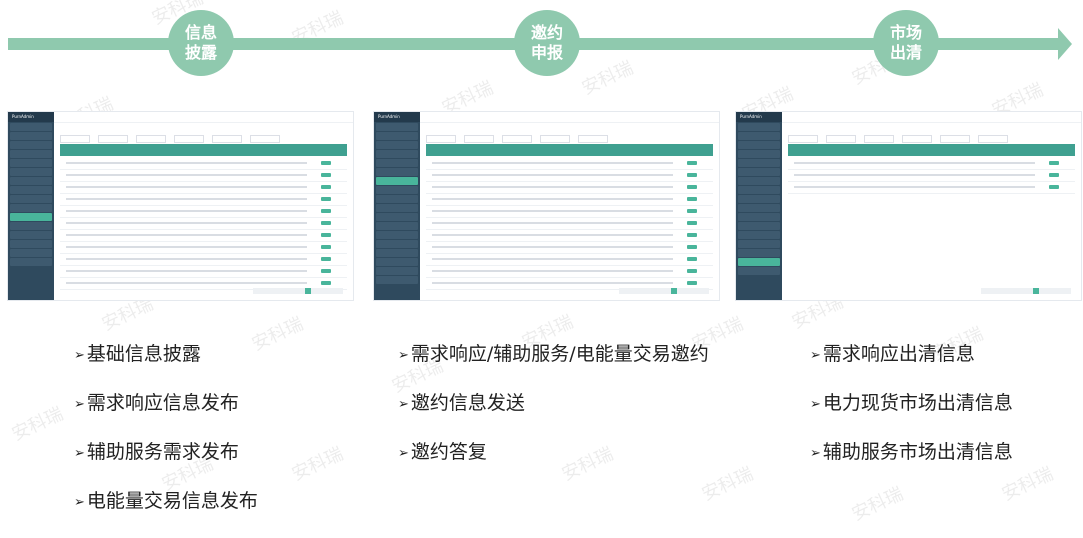  Describe the element at coordinates (553, 415) in the screenshot. I see `list-invitation: ➢ 需求响应/辅助服务/电能量交易邀约 ➢ 邀约信息发送 ➢ 邀约答复` at that location.